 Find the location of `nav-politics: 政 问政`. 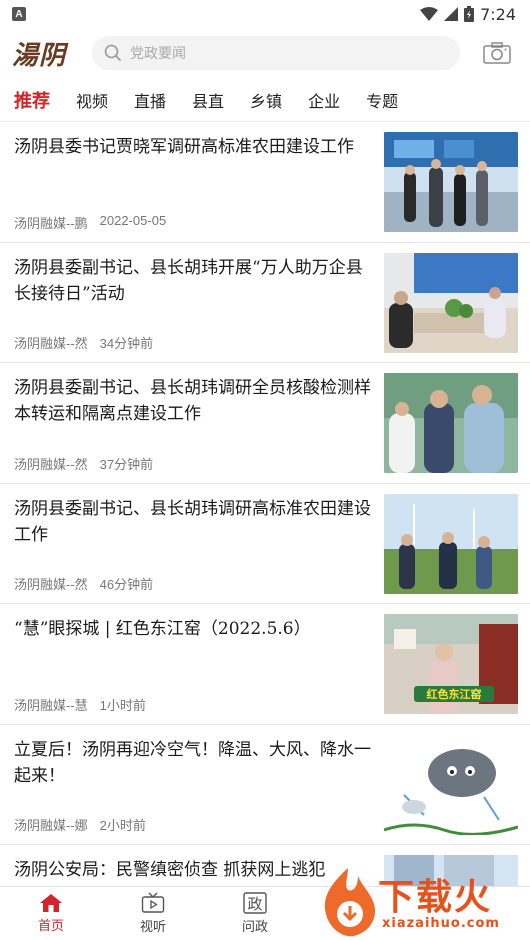

nav-politics: 政 问政 is located at coordinates (255, 913).